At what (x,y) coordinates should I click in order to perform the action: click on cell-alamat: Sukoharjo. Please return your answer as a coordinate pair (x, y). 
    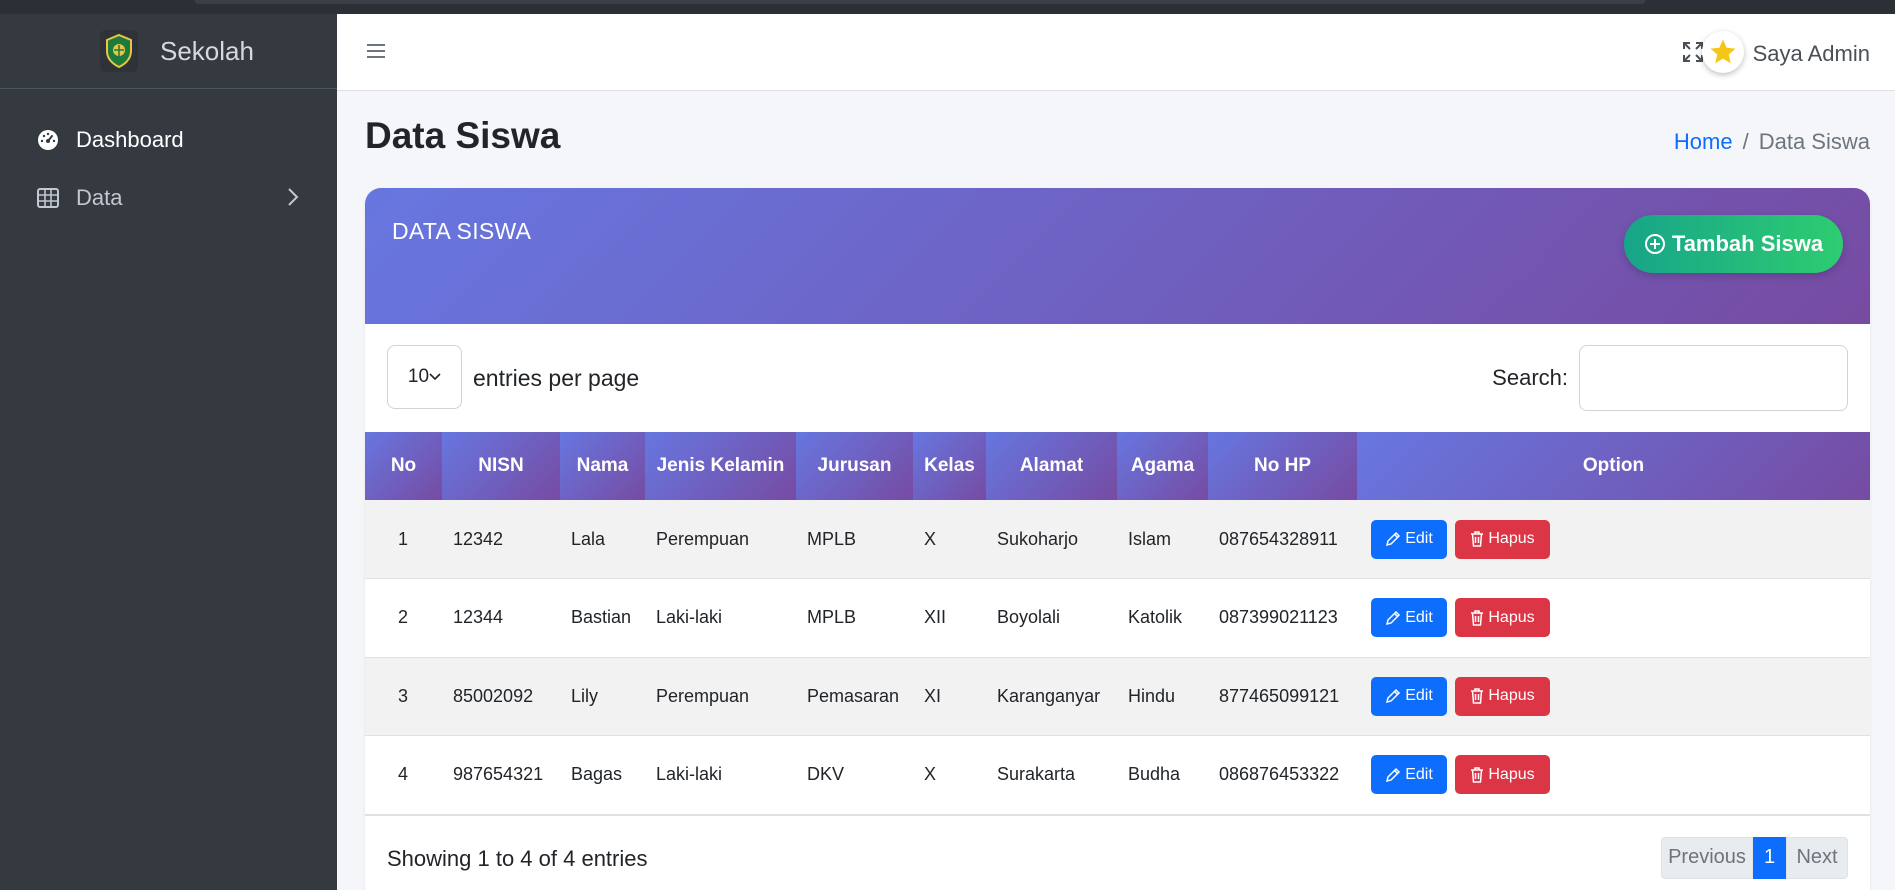
    Looking at the image, I should click on (1038, 538).